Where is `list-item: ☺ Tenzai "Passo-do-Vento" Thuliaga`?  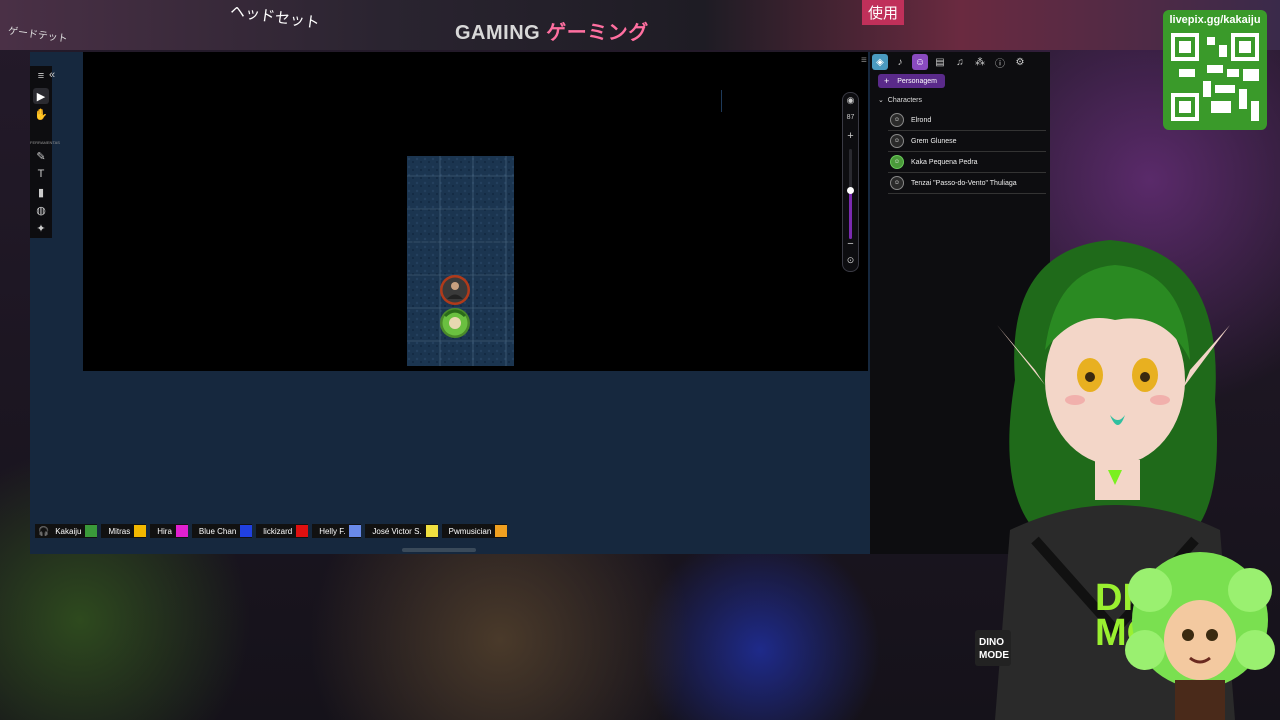
list-item: ☺ Tenzai "Passo-do-Vento" Thuliaga is located at coordinates (967, 183).